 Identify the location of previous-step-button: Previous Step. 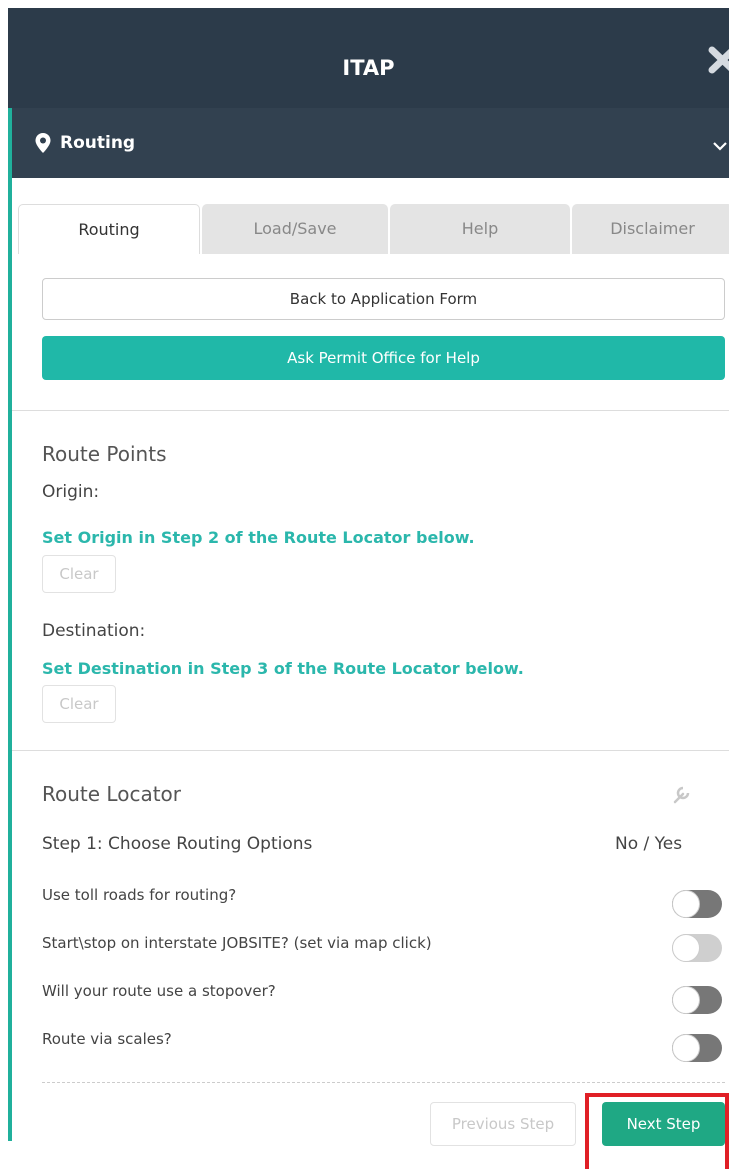
(503, 1124).